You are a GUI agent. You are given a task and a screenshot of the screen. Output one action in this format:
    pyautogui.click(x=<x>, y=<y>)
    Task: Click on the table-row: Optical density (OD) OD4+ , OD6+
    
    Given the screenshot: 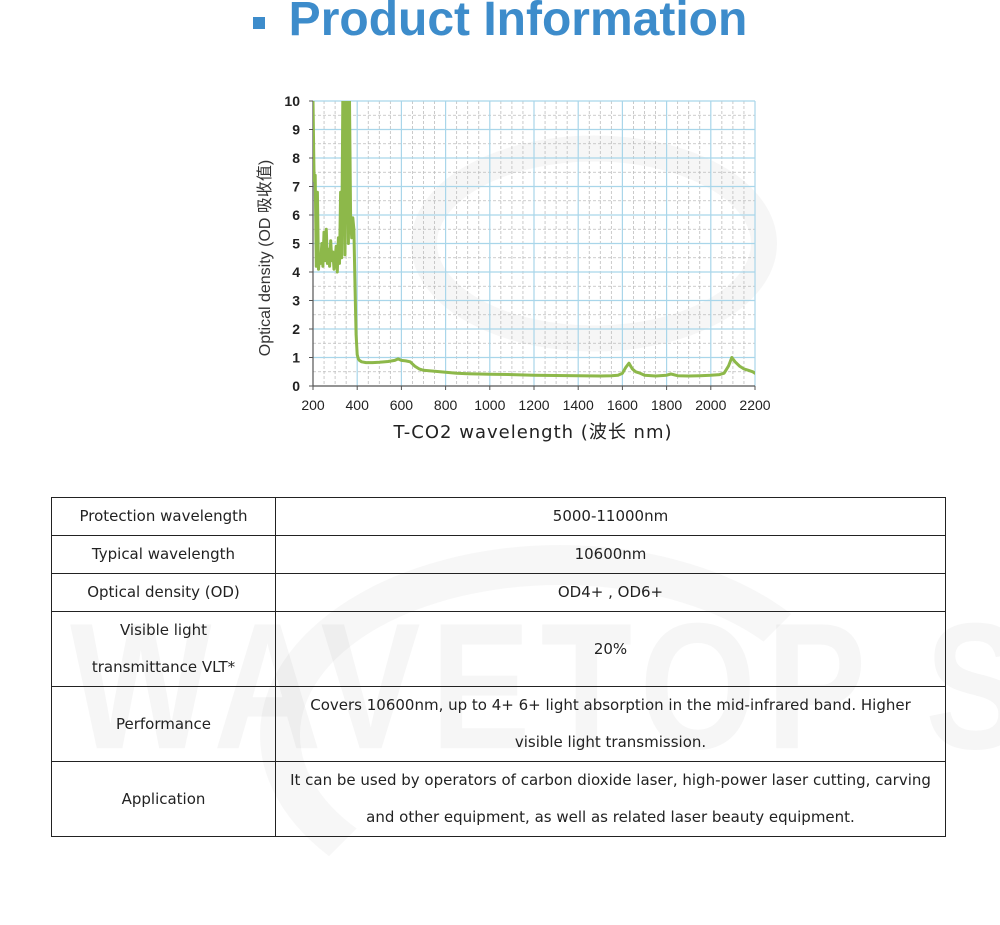 What is the action you would take?
    pyautogui.click(x=498, y=592)
    